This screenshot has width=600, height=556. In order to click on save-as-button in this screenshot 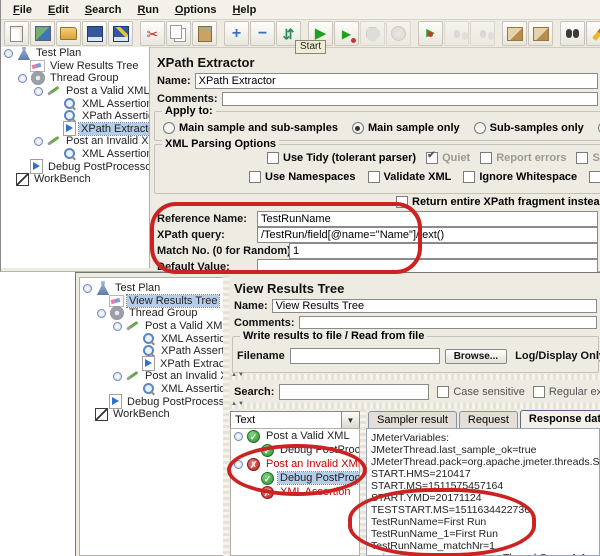, I will do `click(120, 33)`.